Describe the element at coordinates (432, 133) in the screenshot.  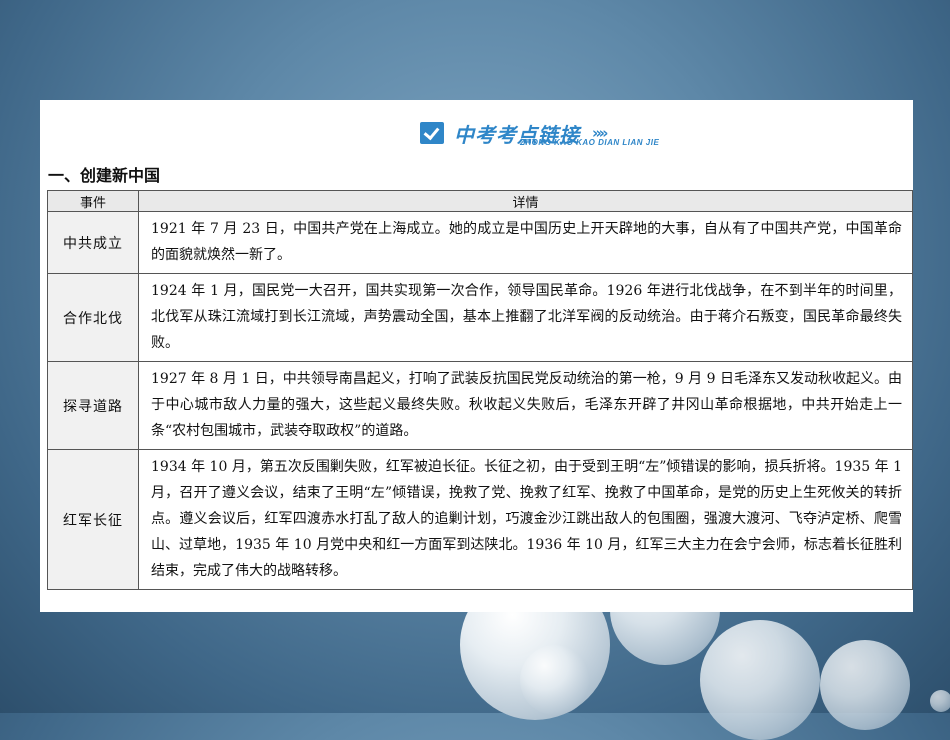
I see `checkmark-icon` at that location.